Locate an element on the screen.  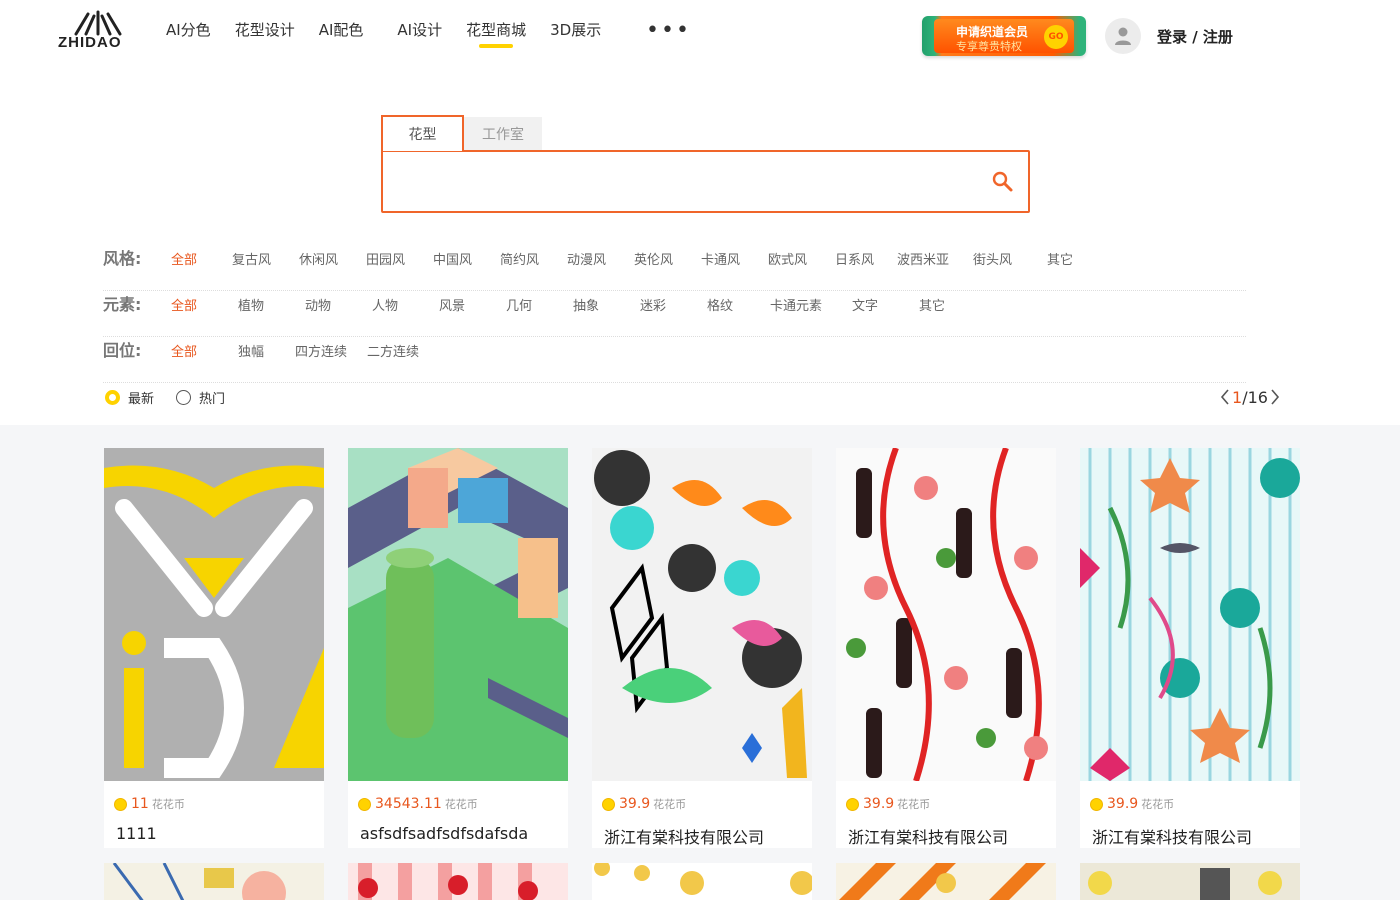
tab-pattern: 花型 is located at coordinates (422, 133).